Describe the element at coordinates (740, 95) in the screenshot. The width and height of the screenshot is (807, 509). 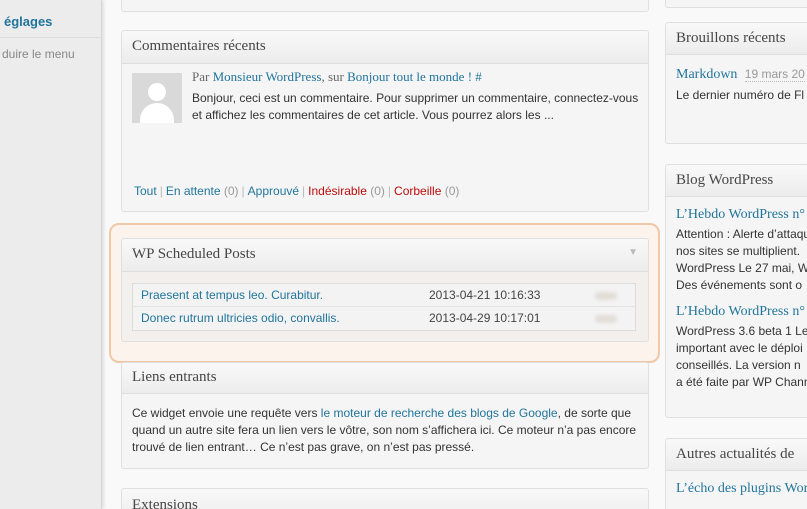
I see `draft-excerpt: Le dernier numéro de Fl` at that location.